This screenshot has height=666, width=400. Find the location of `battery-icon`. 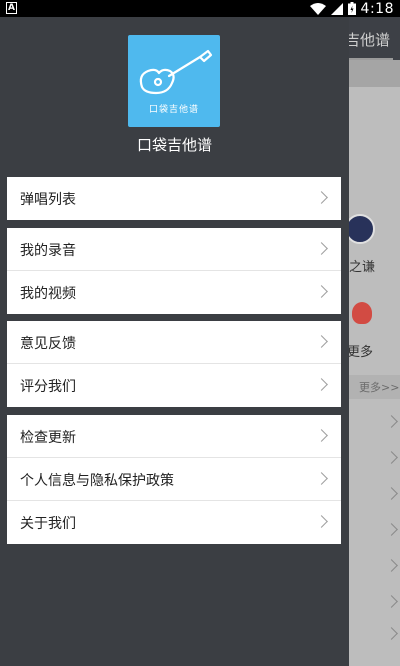

battery-icon is located at coordinates (351, 8).